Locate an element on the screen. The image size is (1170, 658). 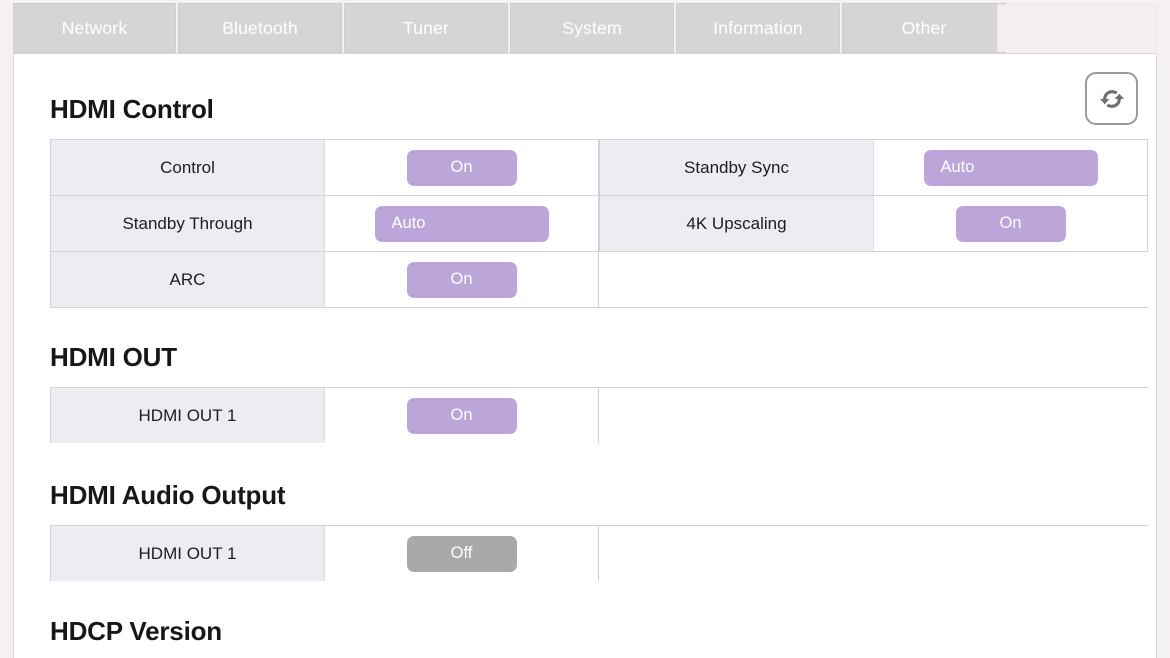
standby-sync-button: Auto is located at coordinates (1010, 167).